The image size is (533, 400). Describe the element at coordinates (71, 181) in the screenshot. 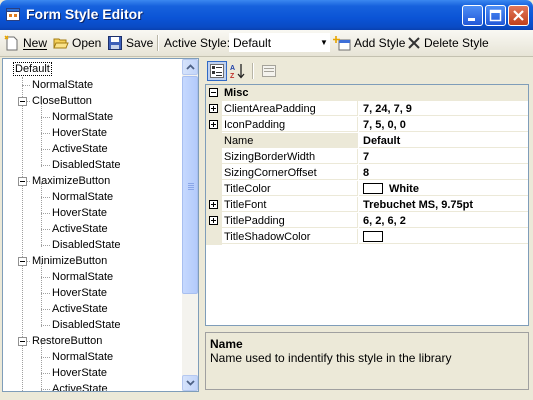

I see `tree-node: MaximizeButton` at that location.